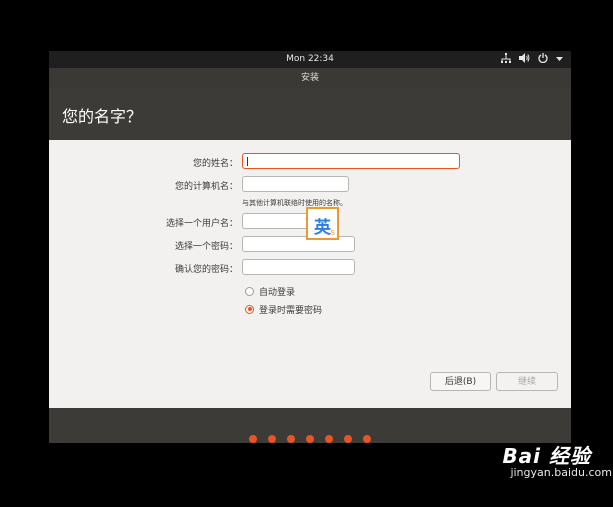 The width and height of the screenshot is (613, 507). Describe the element at coordinates (332, 233) in the screenshot. I see `ime-sub-label: S` at that location.